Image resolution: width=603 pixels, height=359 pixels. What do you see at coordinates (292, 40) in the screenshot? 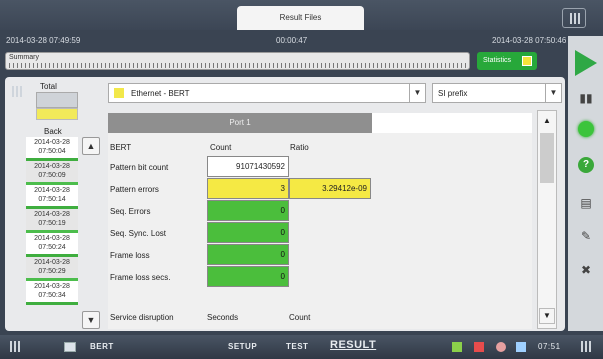
I see `elapsed-time: 00:00:47` at bounding box center [292, 40].